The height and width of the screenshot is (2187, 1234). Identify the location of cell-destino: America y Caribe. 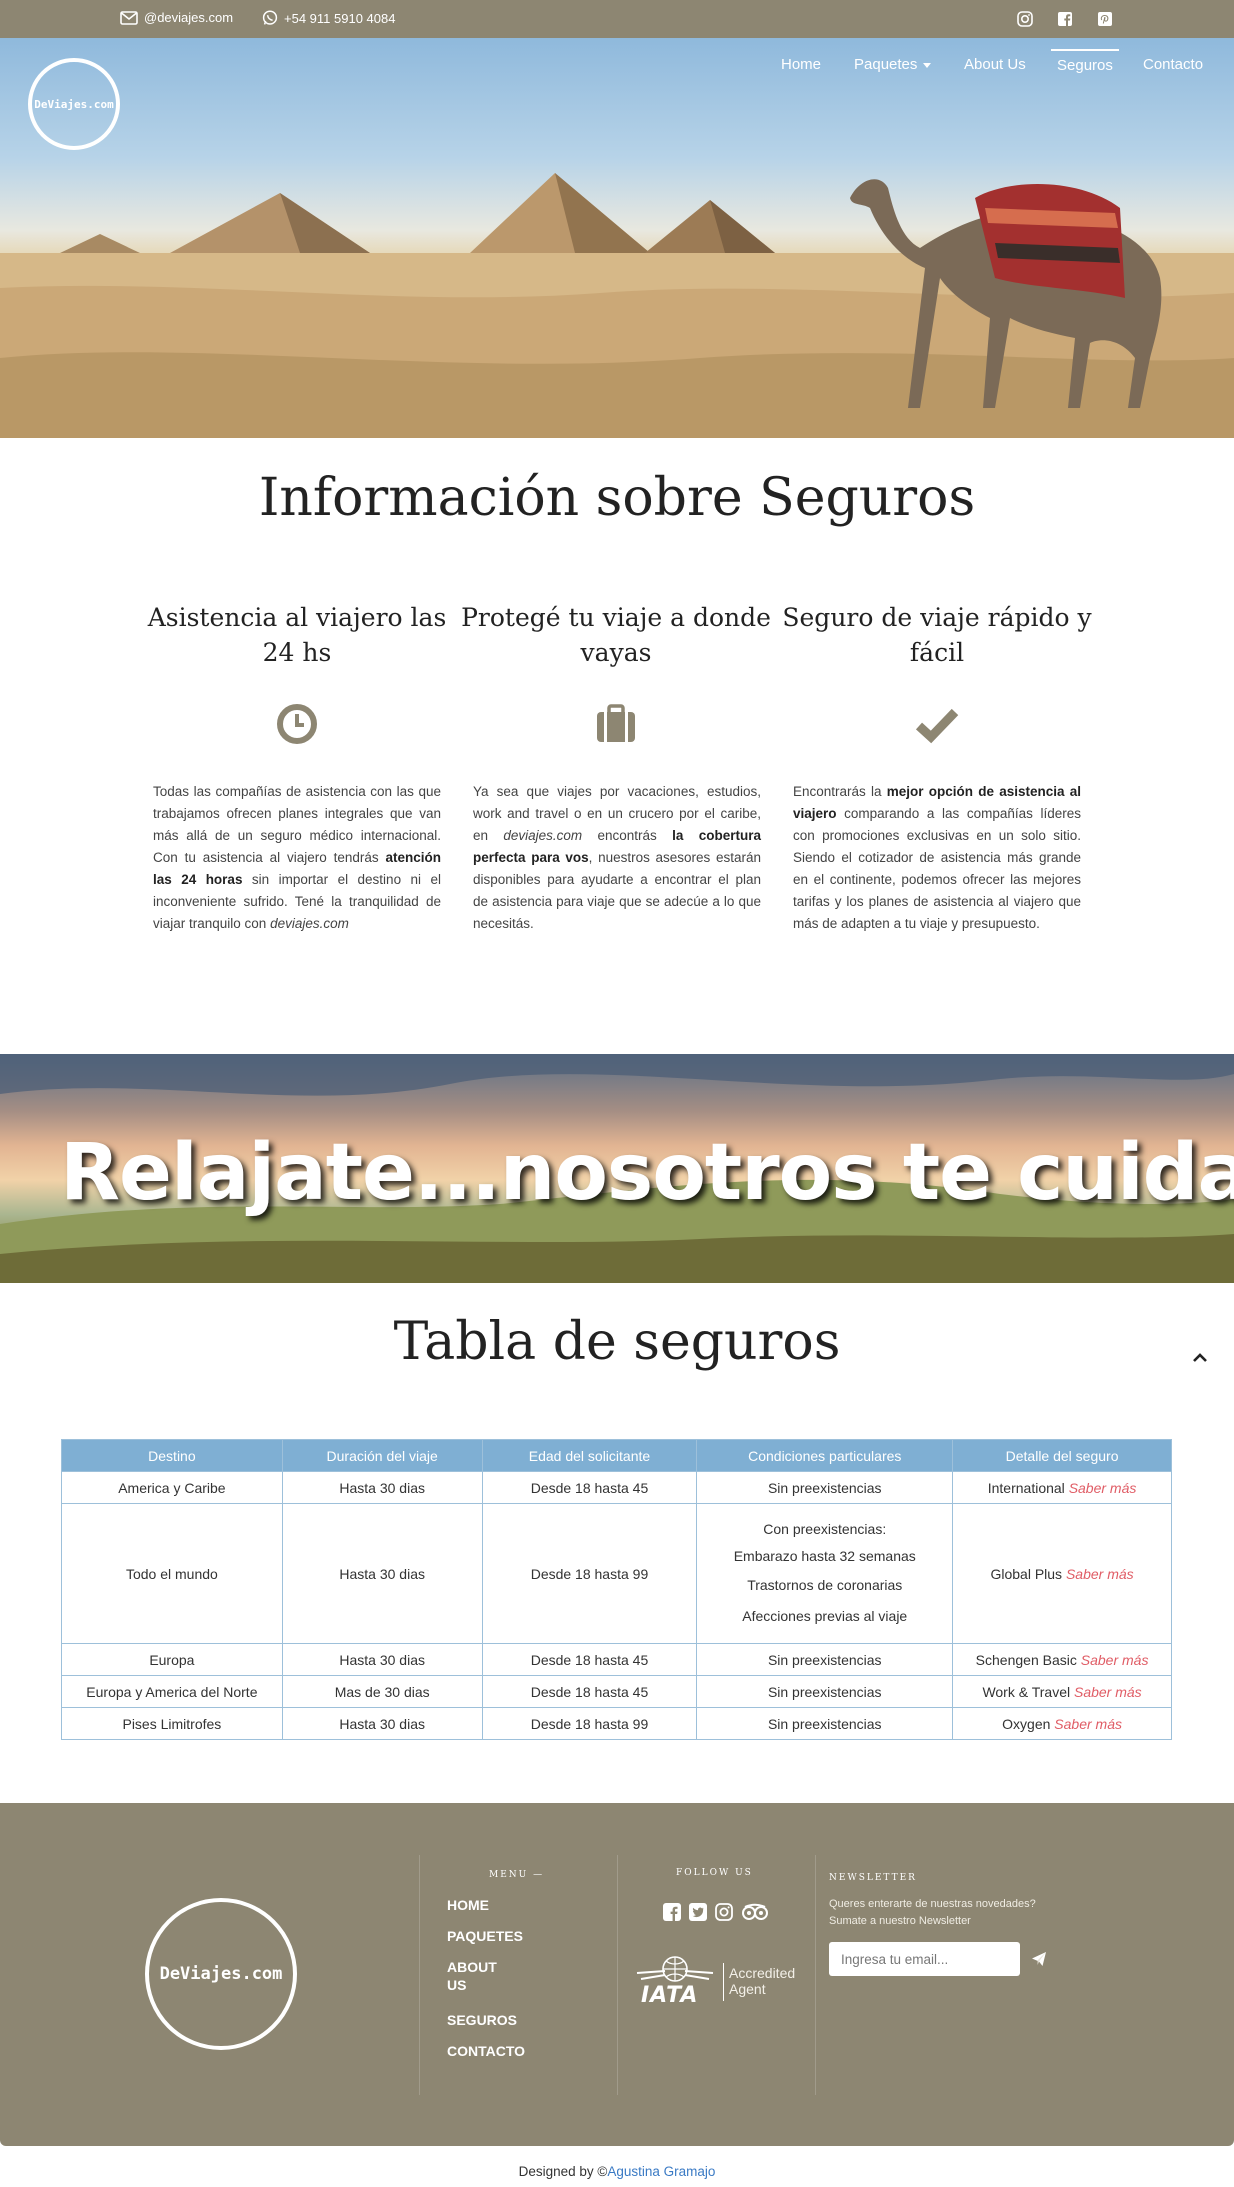
(172, 1487).